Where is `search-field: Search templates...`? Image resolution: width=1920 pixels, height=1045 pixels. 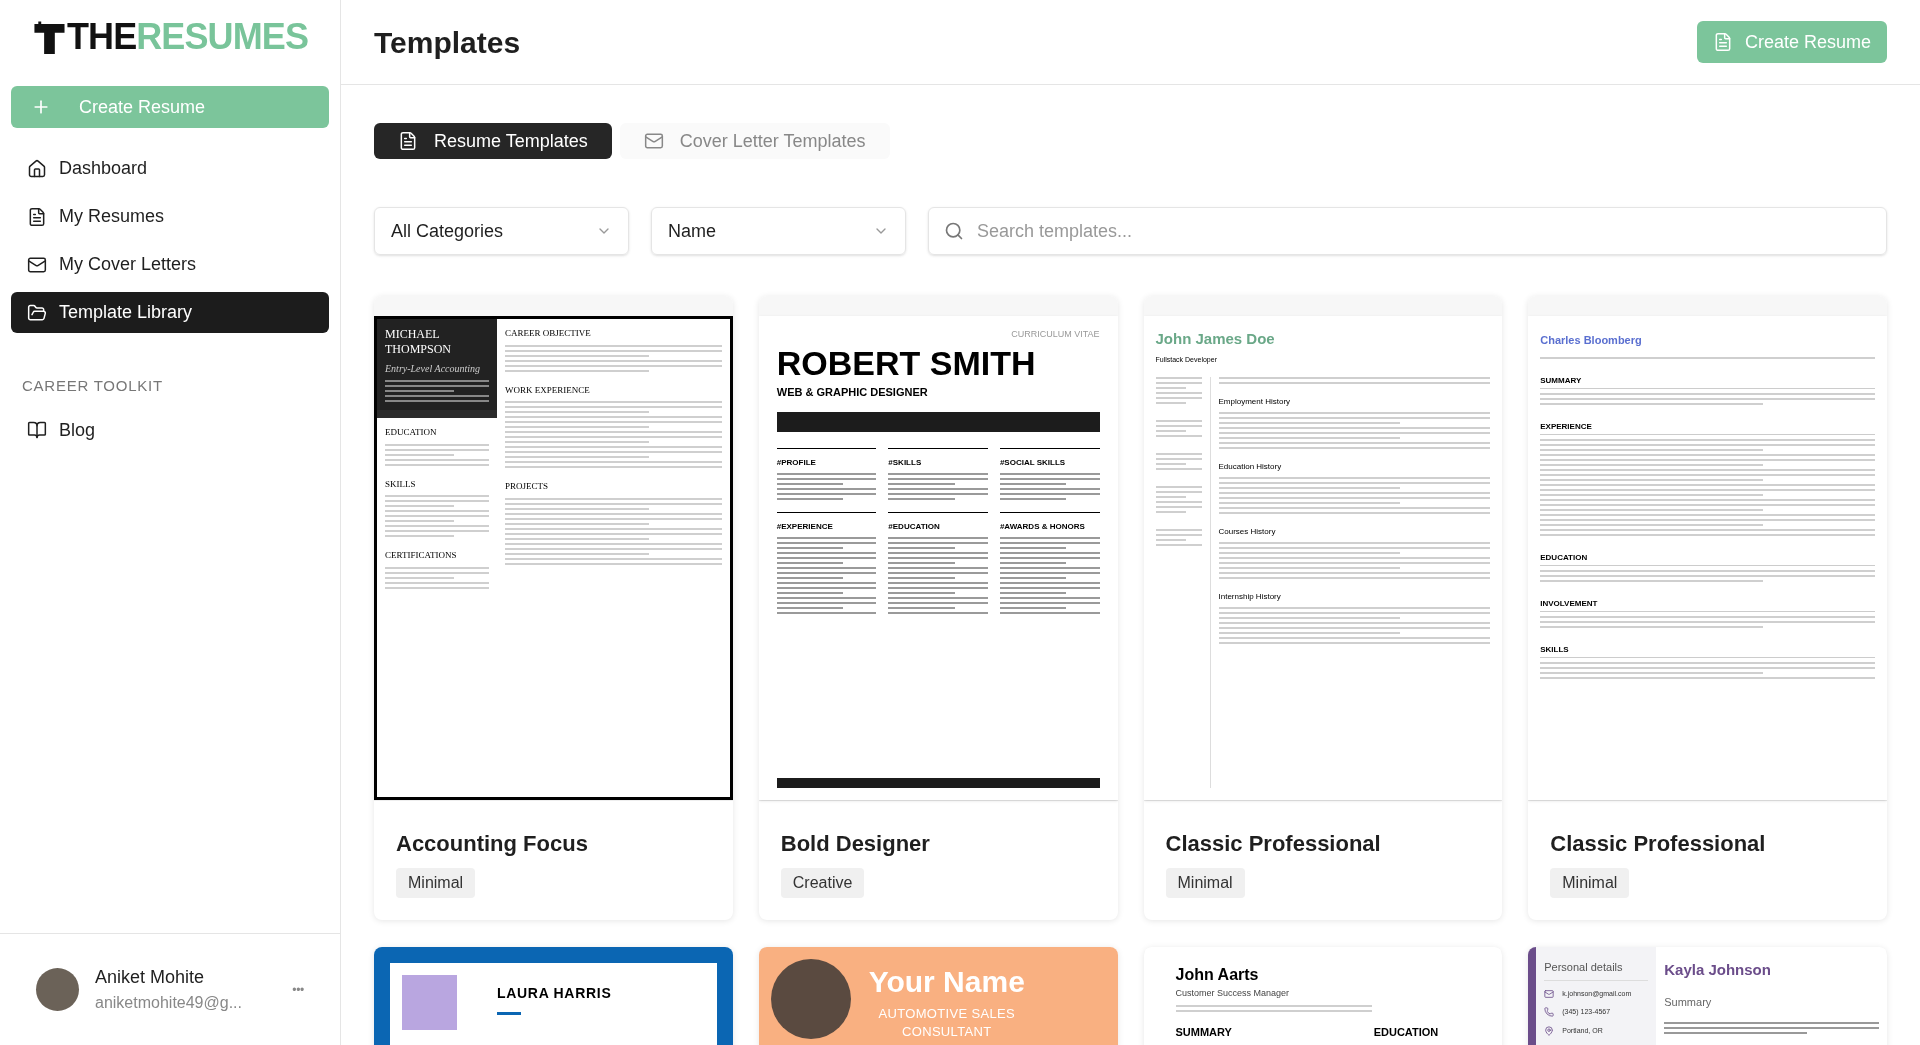 search-field: Search templates... is located at coordinates (1407, 231).